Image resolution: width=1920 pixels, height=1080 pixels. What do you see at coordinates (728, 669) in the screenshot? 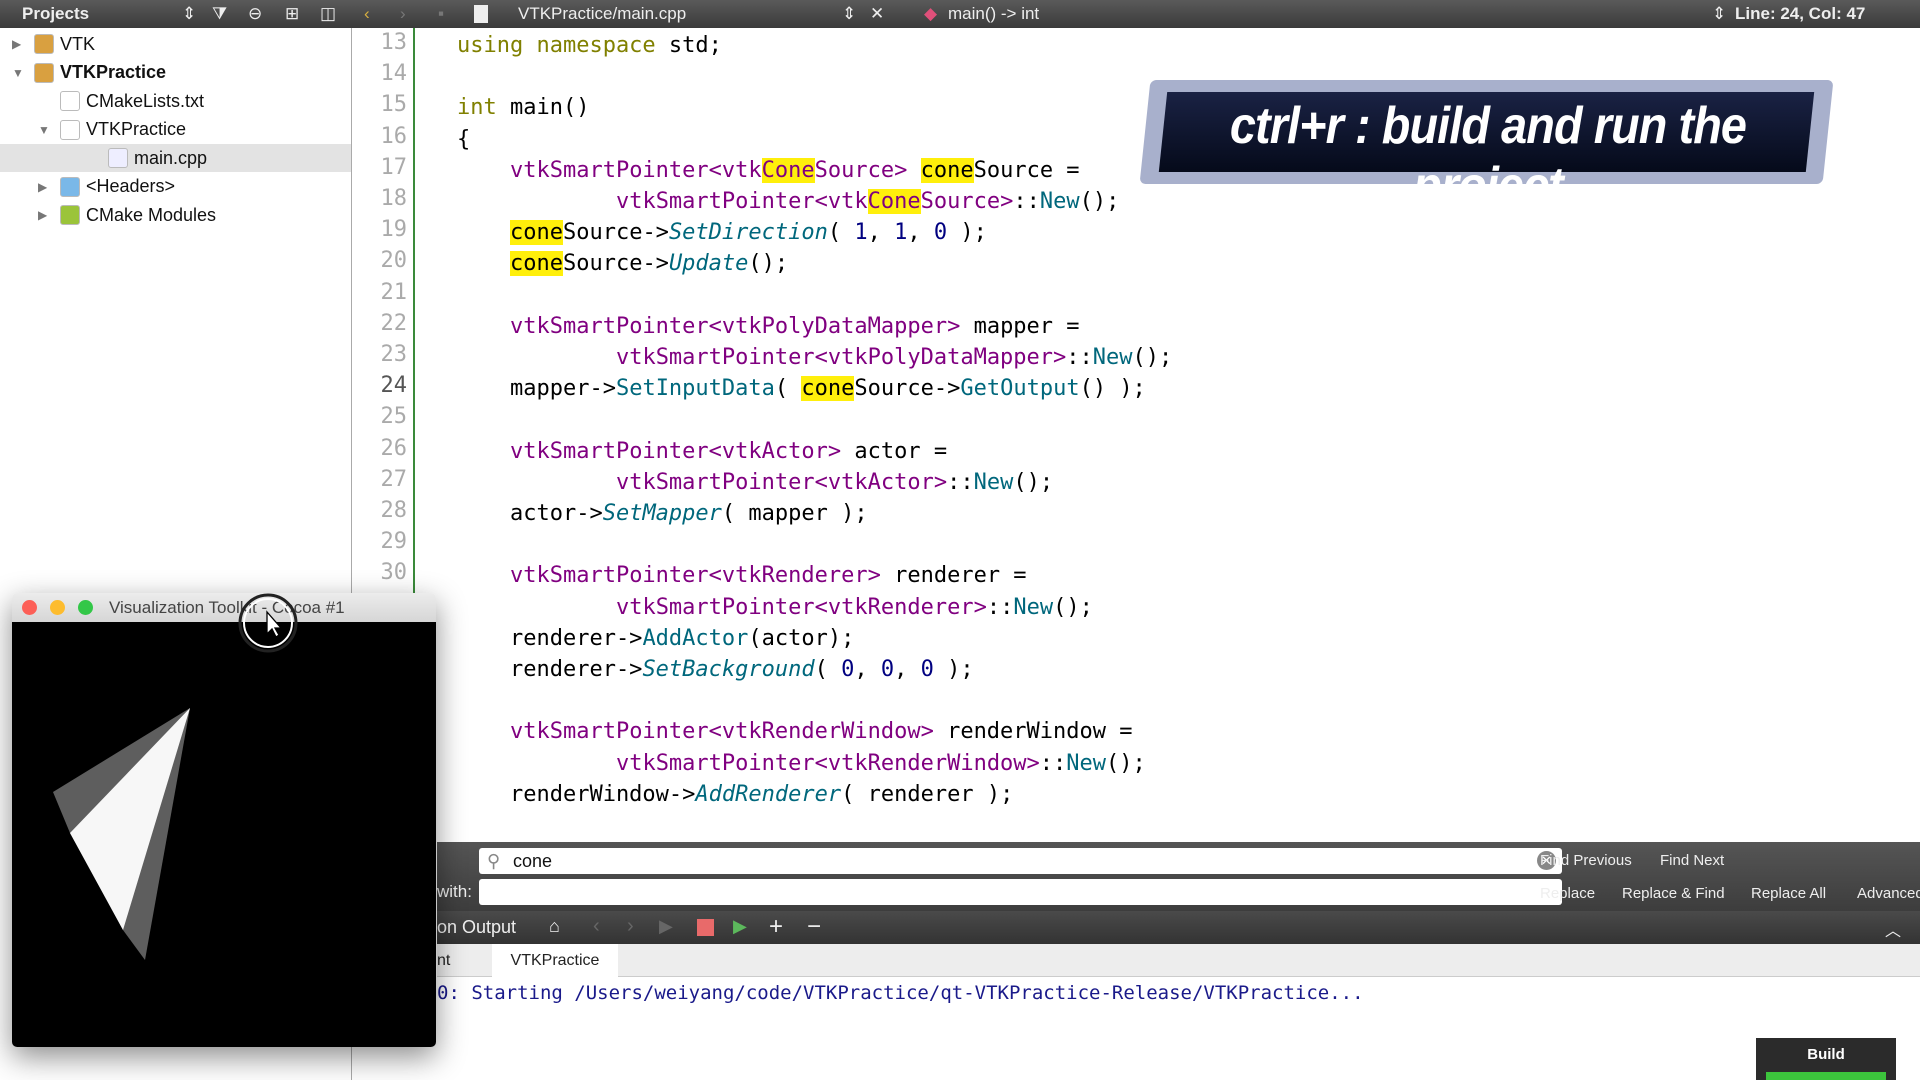
I see `code-token: SetBackground` at bounding box center [728, 669].